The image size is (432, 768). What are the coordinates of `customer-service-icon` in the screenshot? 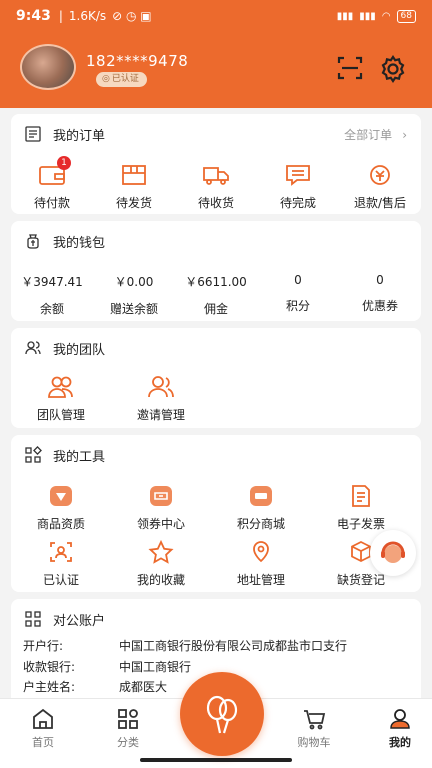 It's located at (393, 552).